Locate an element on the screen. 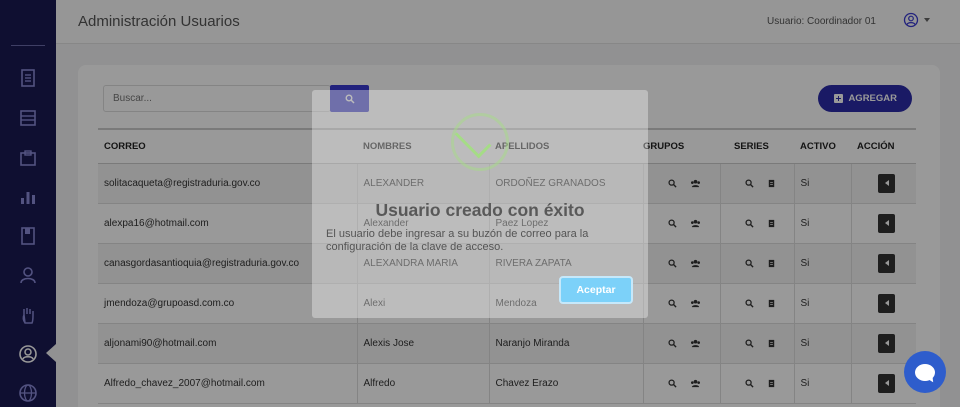 This screenshot has height=407, width=960. chat-bubble-icon is located at coordinates (925, 372).